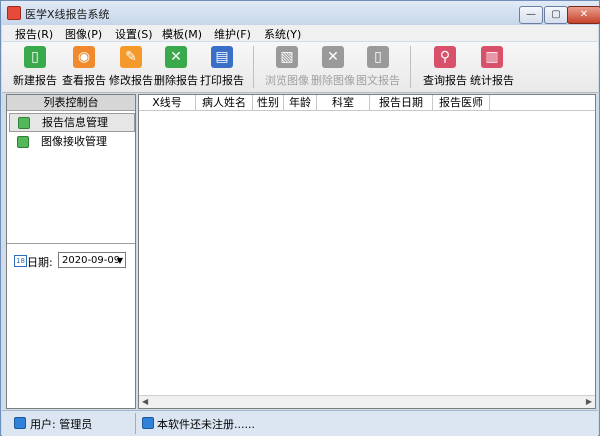 The height and width of the screenshot is (436, 600). Describe the element at coordinates (232, 34) in the screenshot. I see `menu-maintenance: 维护(F)` at that location.